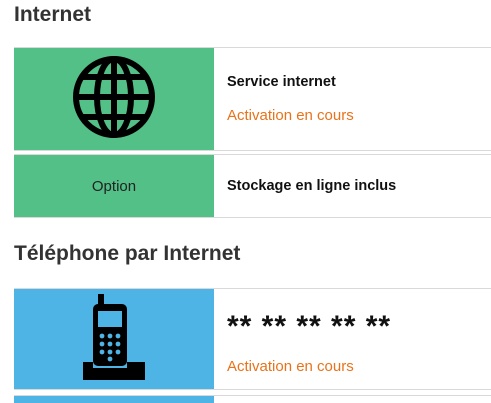 This screenshot has width=491, height=403. Describe the element at coordinates (312, 186) in the screenshot. I see `option-title: Stockage en ligne inclus` at that location.